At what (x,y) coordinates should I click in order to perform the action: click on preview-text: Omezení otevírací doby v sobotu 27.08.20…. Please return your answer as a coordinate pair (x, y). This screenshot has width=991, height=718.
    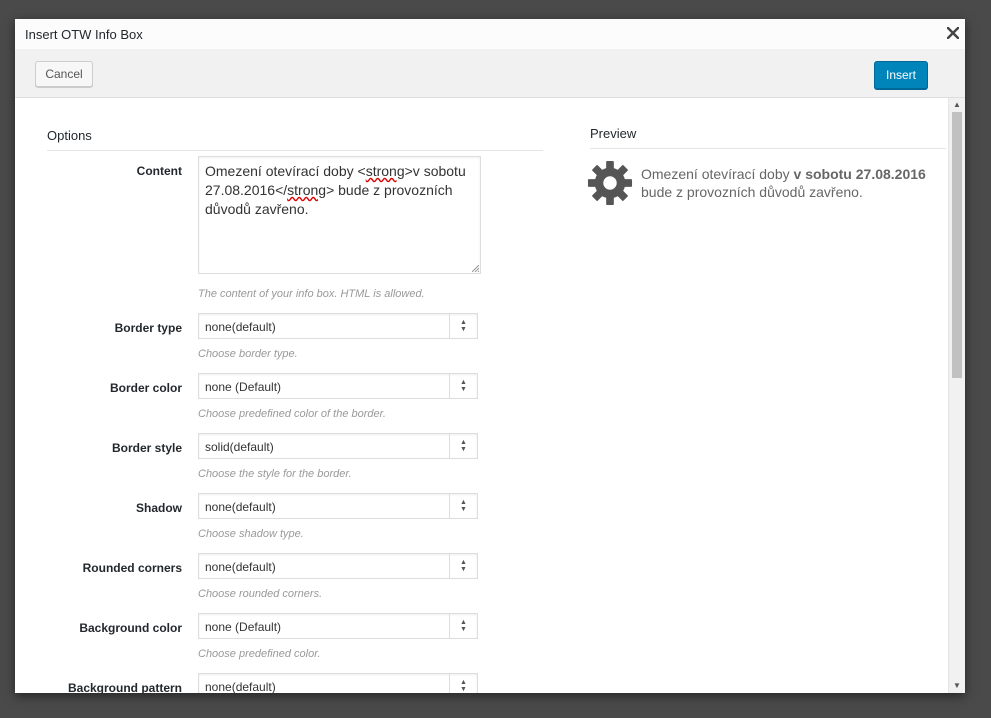
    Looking at the image, I should click on (786, 183).